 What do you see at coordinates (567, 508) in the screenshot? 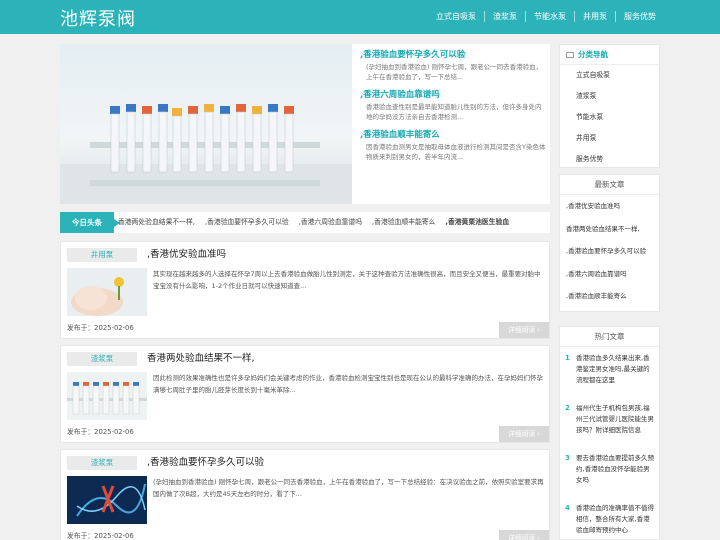
I see `hot-rank-number: 4` at bounding box center [567, 508].